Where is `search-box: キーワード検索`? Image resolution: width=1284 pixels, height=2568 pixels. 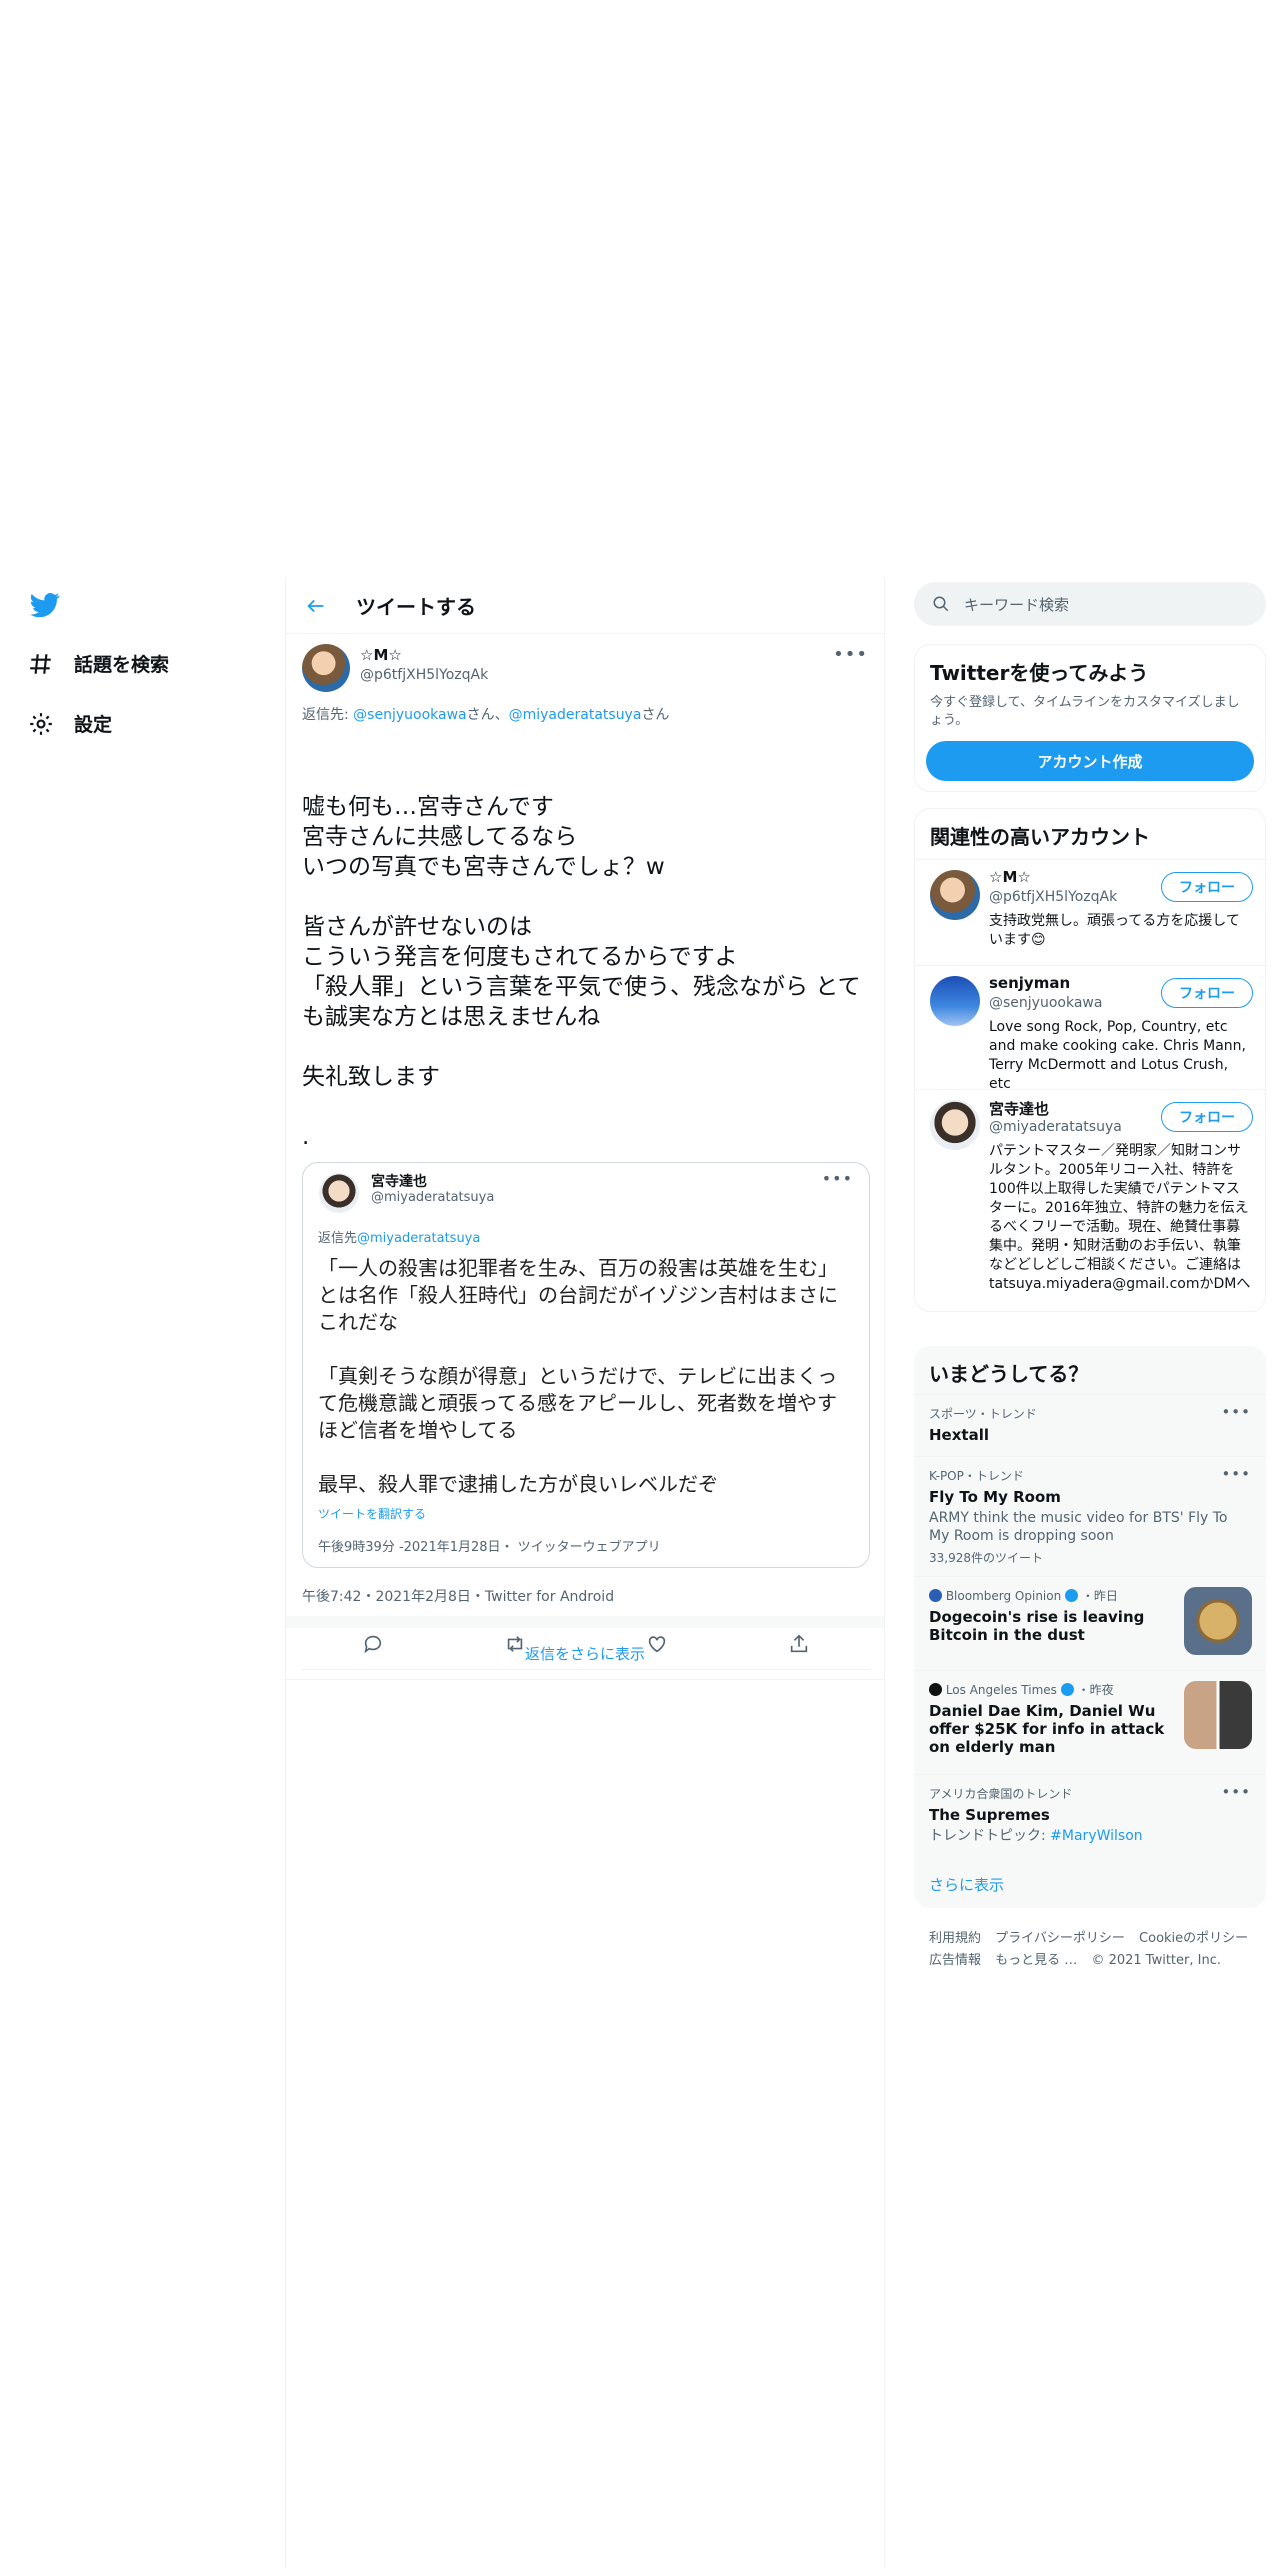
search-box: キーワード検索 is located at coordinates (1090, 604).